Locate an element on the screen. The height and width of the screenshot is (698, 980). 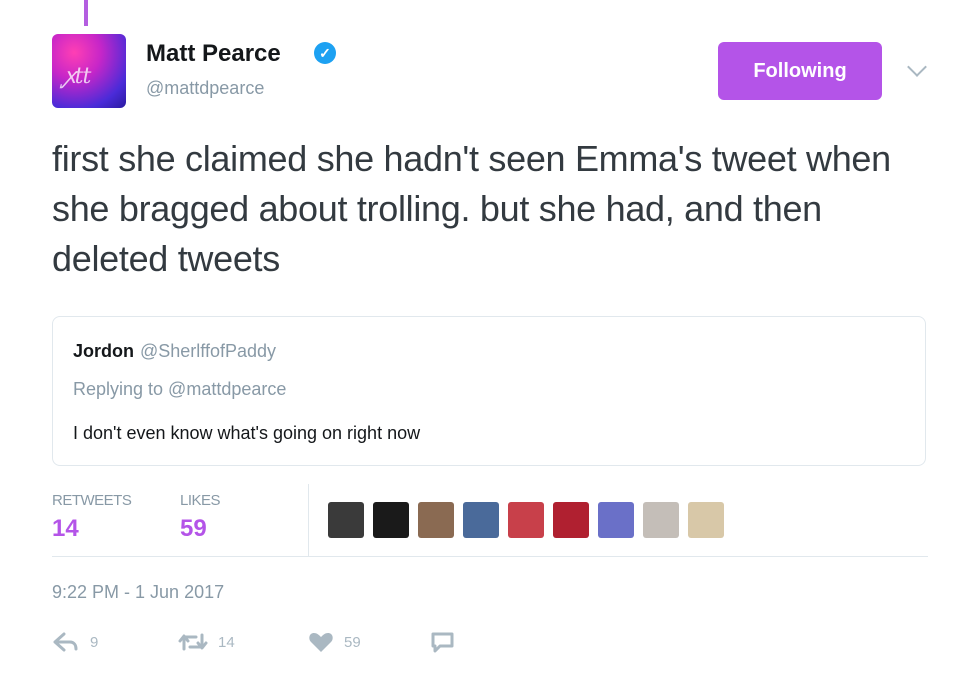
tweet-stats: RETWEETS 14 LIKES 59 is located at coordinates (490, 520).